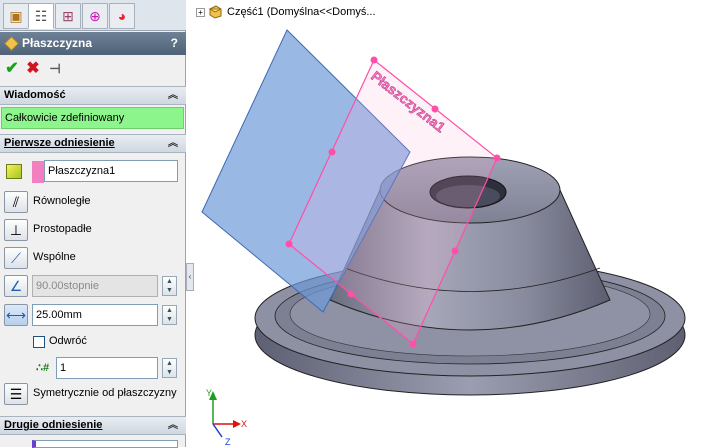 The image size is (706, 448). I want to click on ok-button: ✔, so click(12, 69).